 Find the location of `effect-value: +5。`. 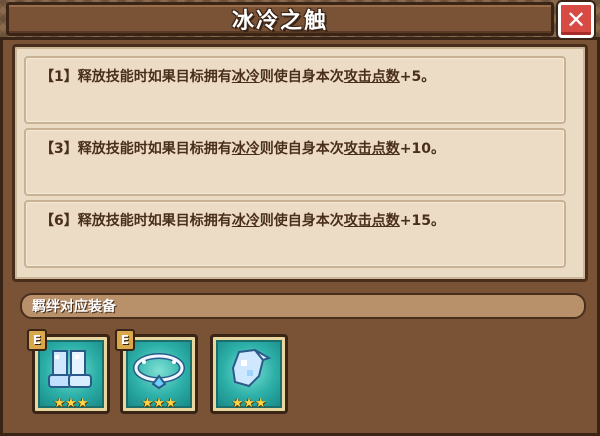

effect-value: +5。 is located at coordinates (417, 77).